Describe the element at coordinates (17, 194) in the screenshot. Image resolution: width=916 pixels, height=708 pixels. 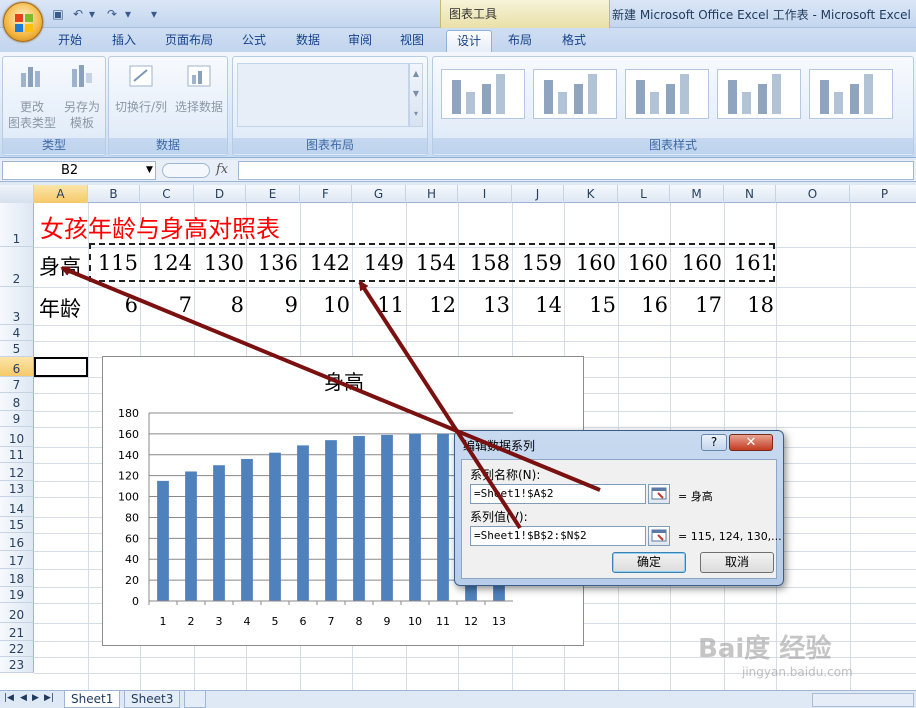
I see `select-all-corner` at that location.